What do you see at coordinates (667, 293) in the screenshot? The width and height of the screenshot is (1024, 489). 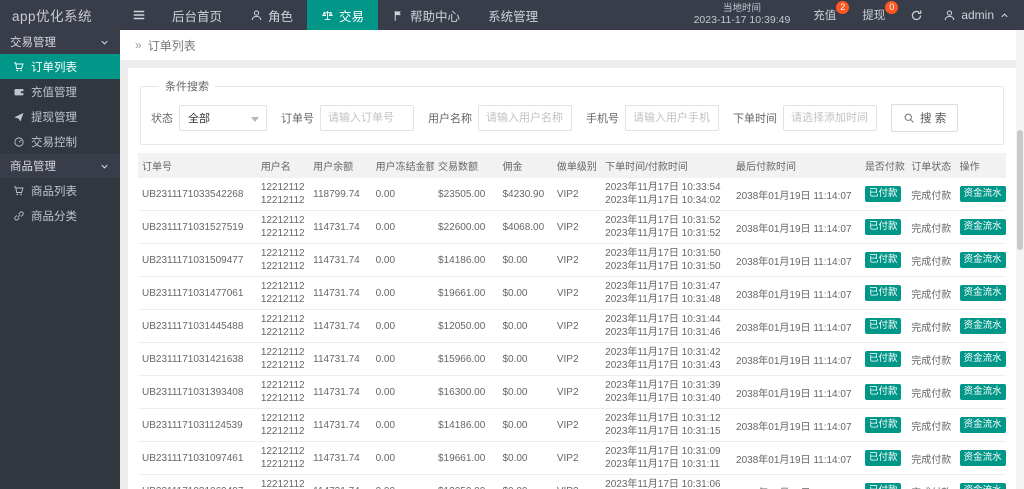 I see `cell-order-pay-time: 2023年11月17日 10:31:47 2023年11月17日 10:31:48` at bounding box center [667, 293].